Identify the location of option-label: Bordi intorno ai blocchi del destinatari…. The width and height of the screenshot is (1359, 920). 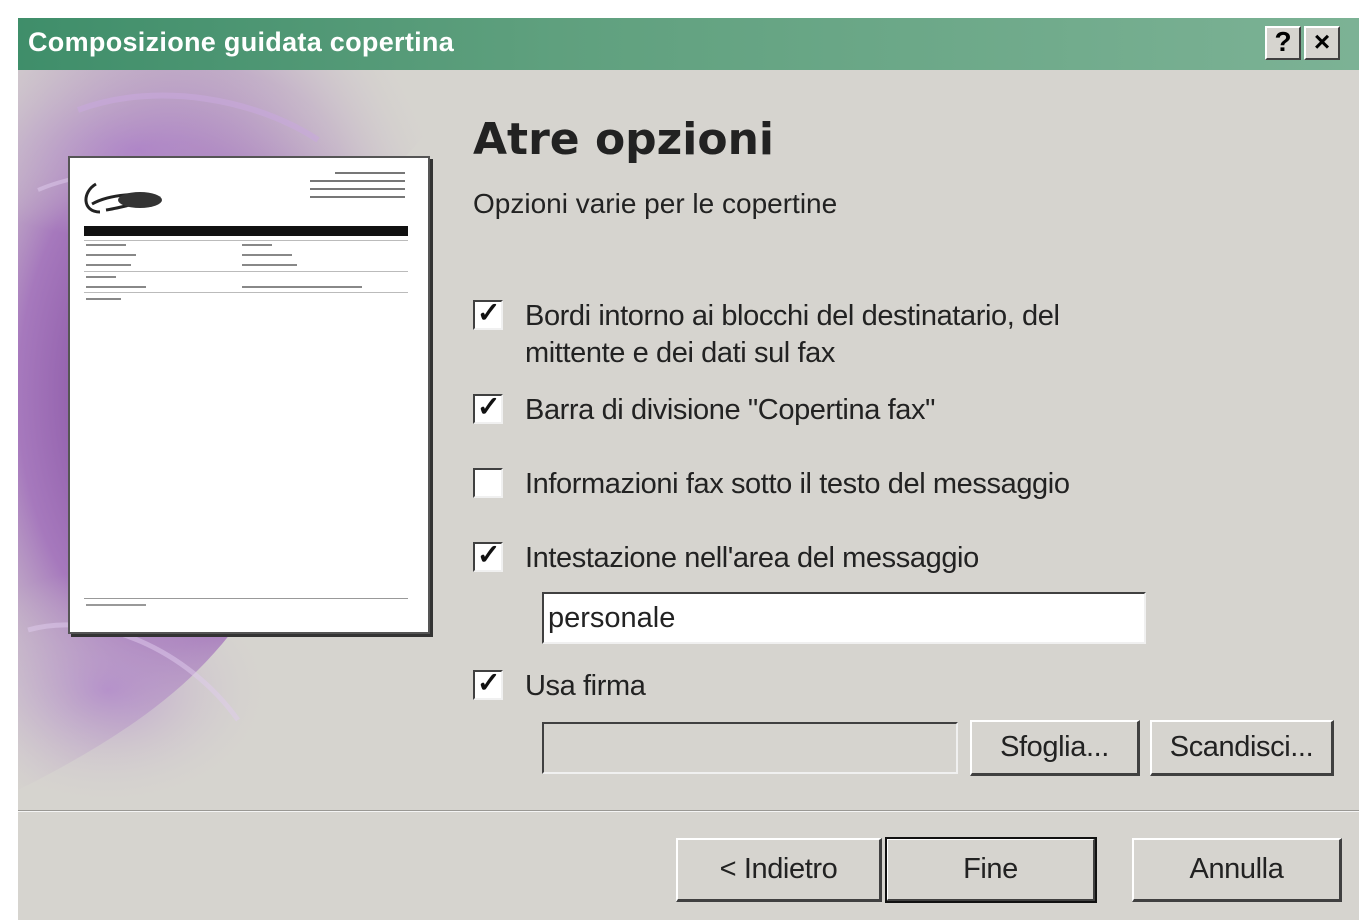
(792, 334).